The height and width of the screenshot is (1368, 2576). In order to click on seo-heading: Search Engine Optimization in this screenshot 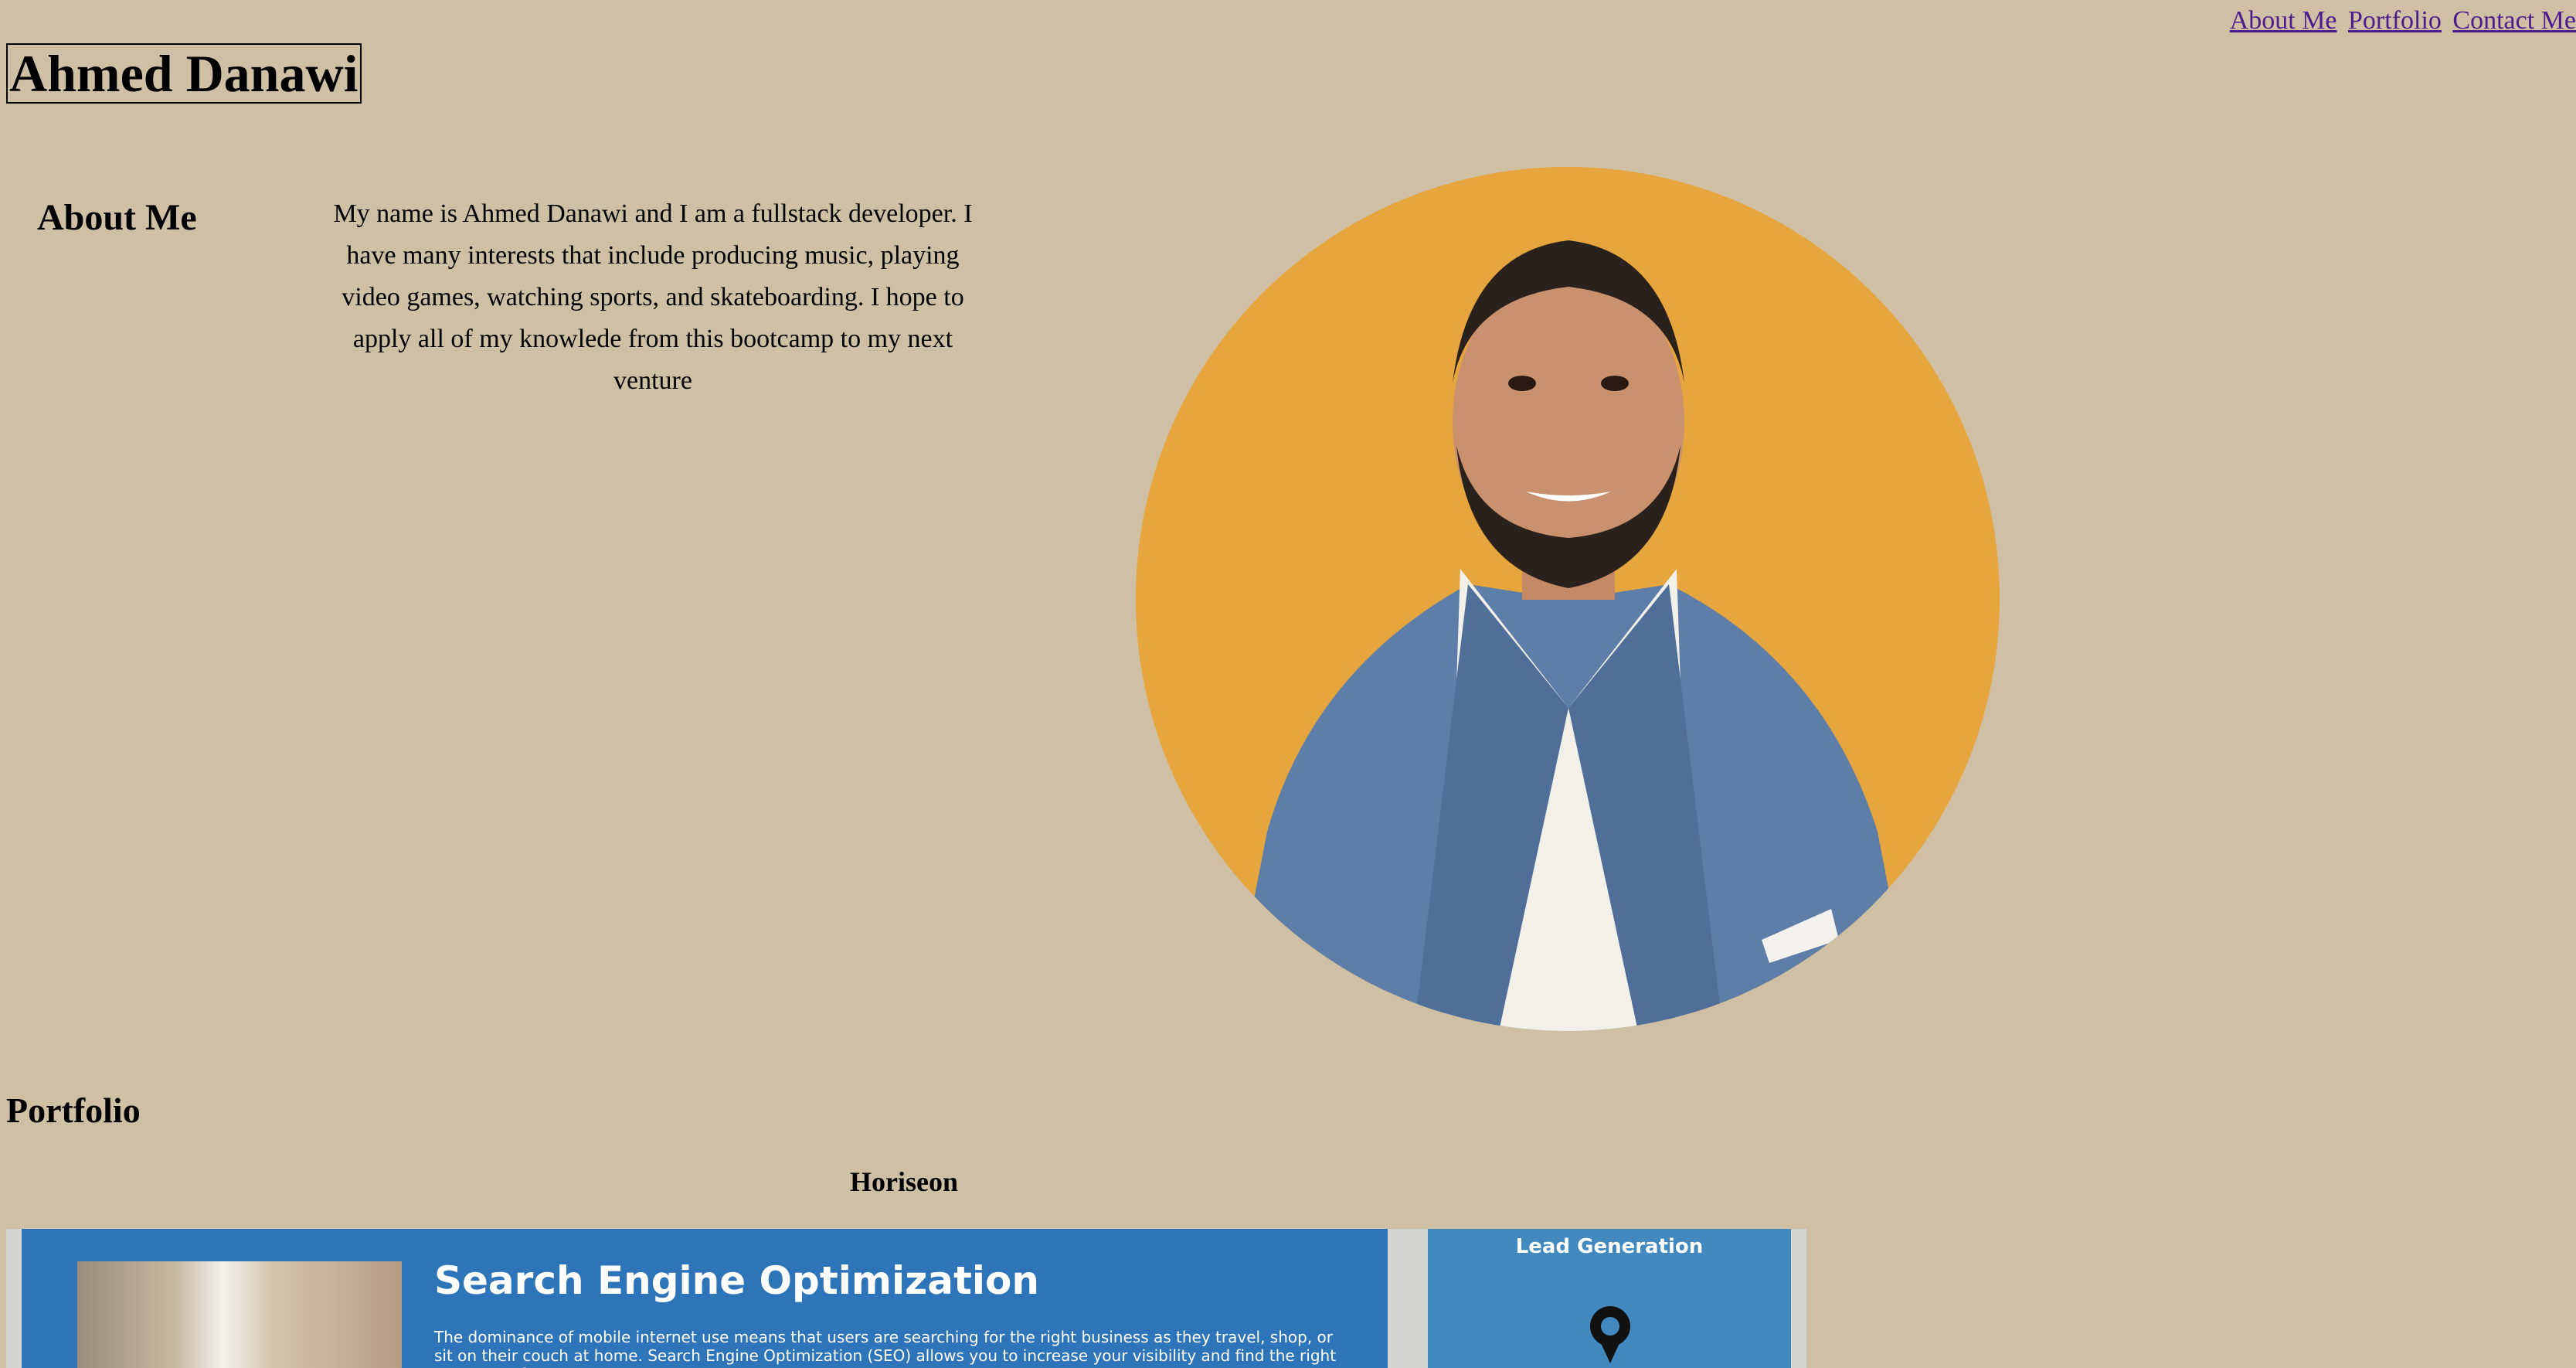, I will do `click(736, 1280)`.